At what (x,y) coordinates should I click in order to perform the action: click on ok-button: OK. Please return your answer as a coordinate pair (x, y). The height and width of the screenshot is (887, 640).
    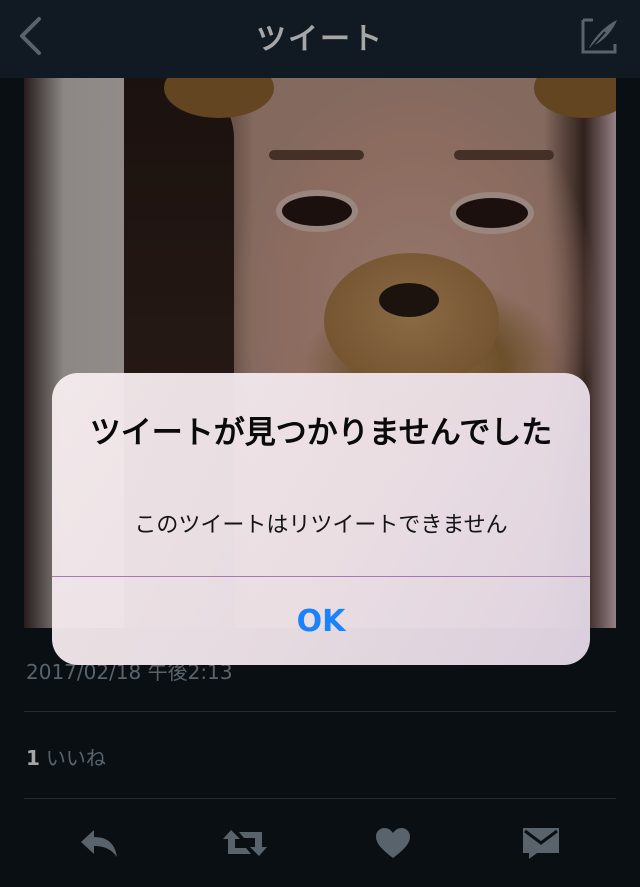
    Looking at the image, I should click on (321, 621).